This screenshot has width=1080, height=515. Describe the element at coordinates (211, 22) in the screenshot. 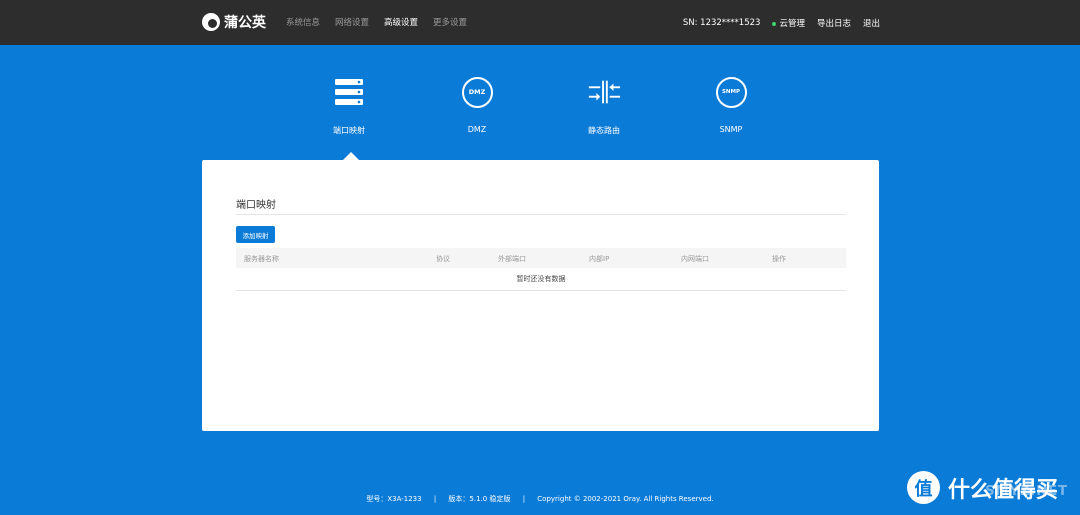

I see `dandelion-logo-icon` at that location.